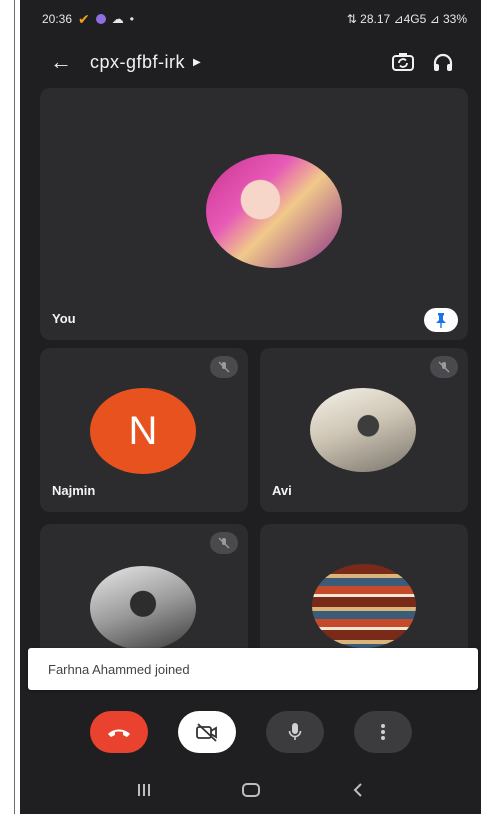 Image resolution: width=483 pixels, height=814 pixels. I want to click on system-navigation-bar, so click(250, 790).